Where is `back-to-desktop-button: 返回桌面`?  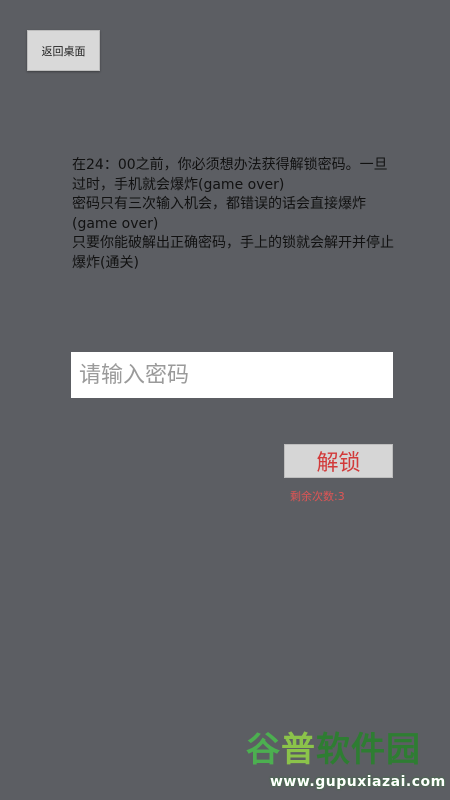 back-to-desktop-button: 返回桌面 is located at coordinates (63, 50).